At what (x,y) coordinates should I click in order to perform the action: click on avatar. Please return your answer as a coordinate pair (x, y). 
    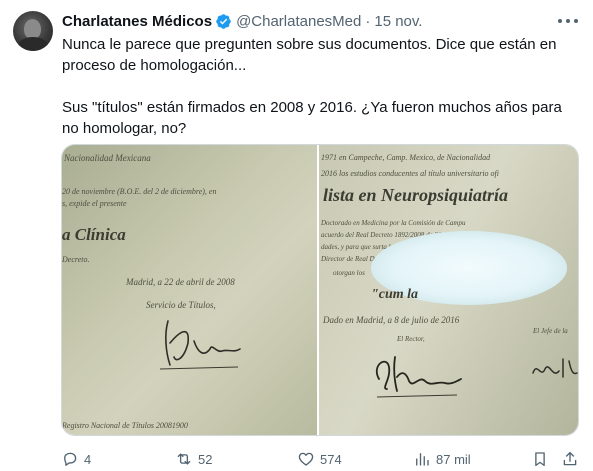
    Looking at the image, I should click on (33, 31).